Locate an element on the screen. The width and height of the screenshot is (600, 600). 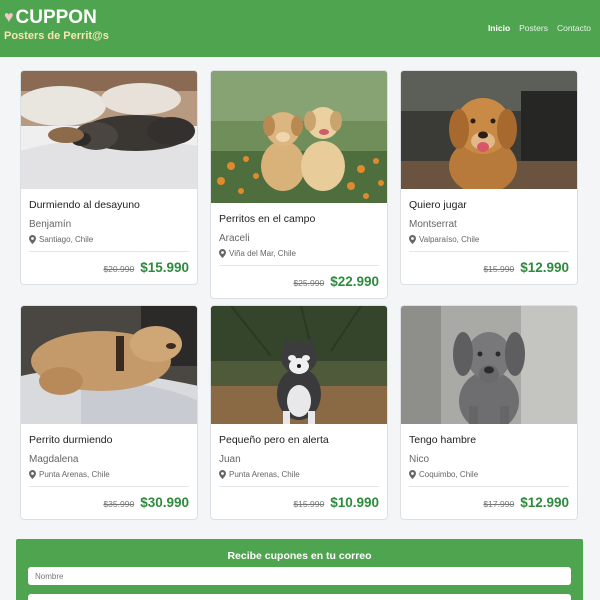
nav-posters: Posters is located at coordinates (533, 28).